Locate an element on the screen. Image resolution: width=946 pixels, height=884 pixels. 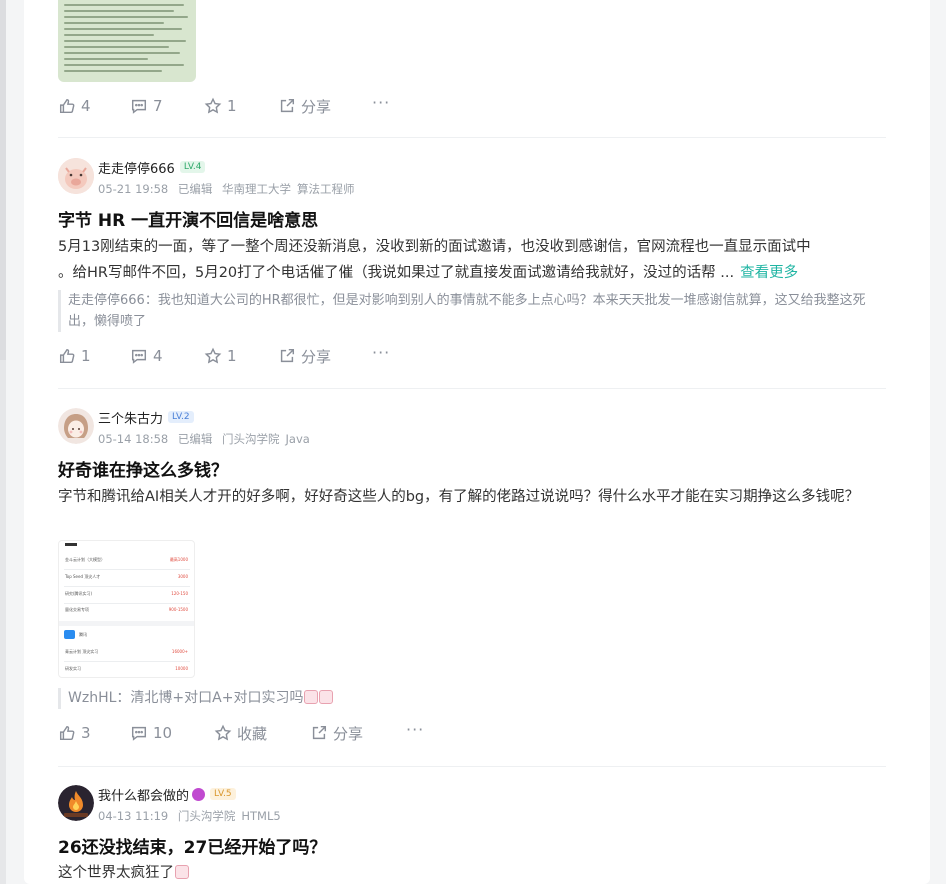
post-title: 26还没找结束，27已经开始了吗？ is located at coordinates (192, 845).